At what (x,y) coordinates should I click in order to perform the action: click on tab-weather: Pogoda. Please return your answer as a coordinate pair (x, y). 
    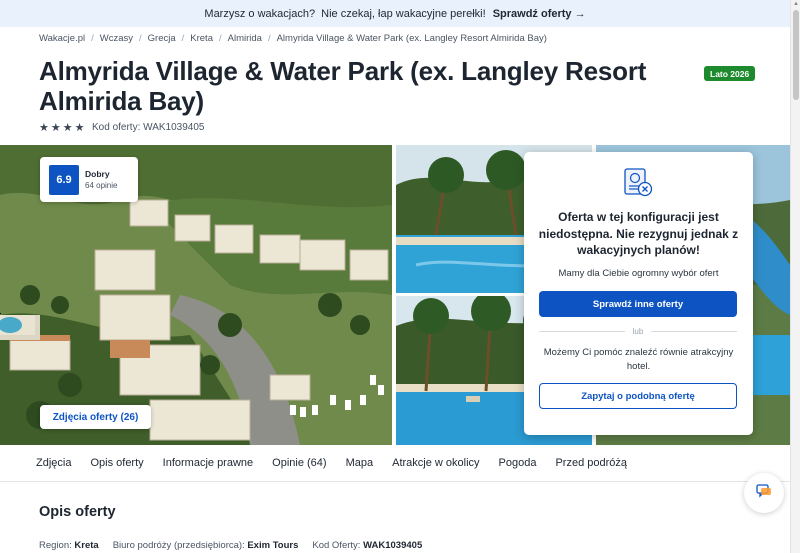
    Looking at the image, I should click on (518, 463).